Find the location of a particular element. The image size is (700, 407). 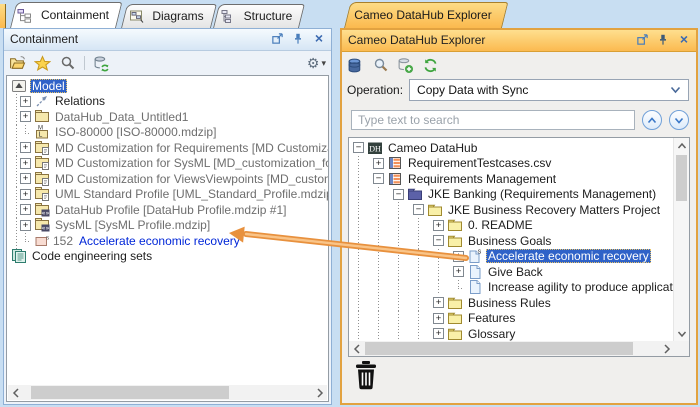

tree-label: RequirementTestcases.csv is located at coordinates (479, 163).